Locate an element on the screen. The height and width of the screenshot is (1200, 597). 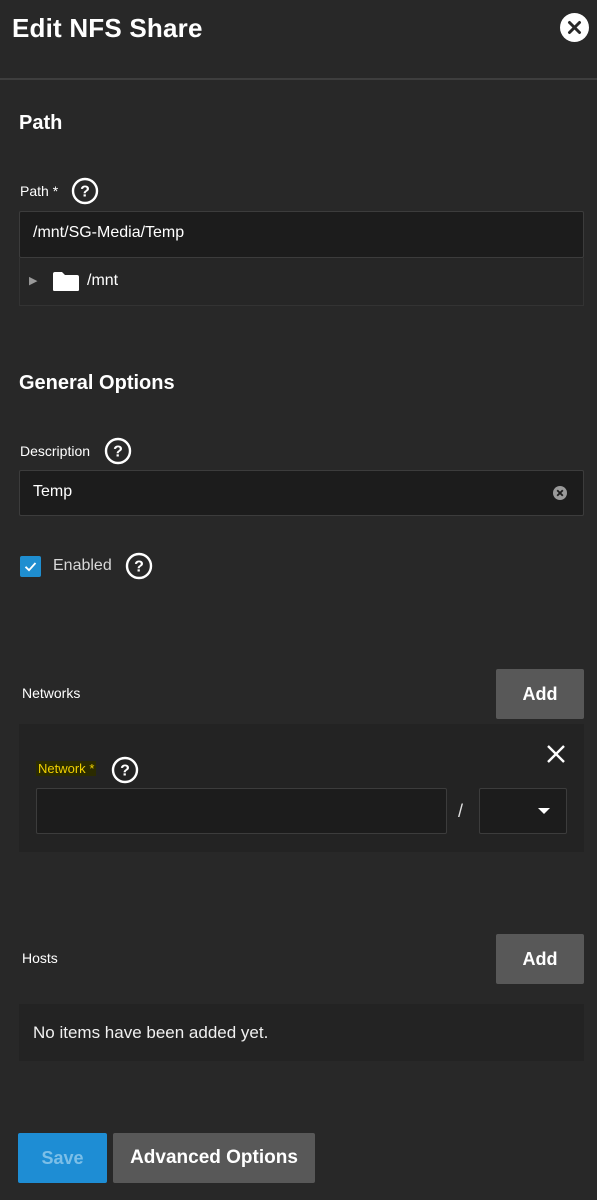
enabled-help-icon: ? is located at coordinates (139, 566).